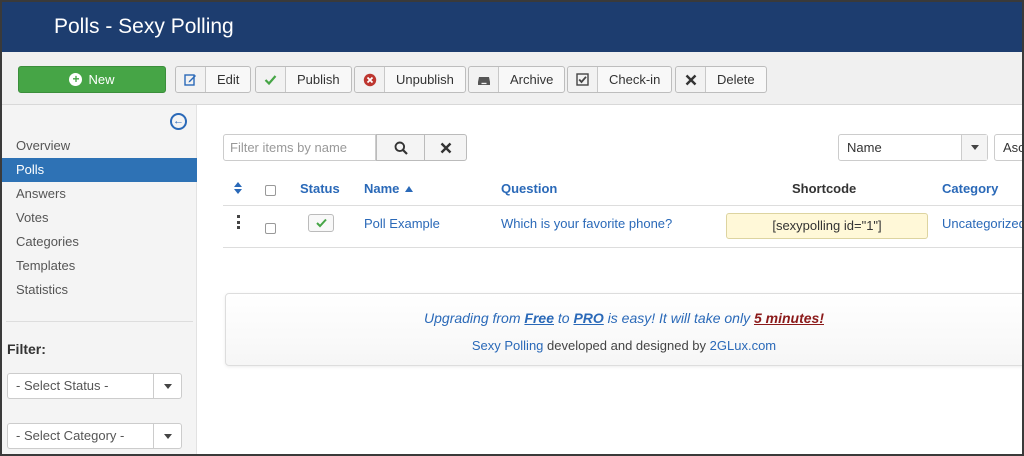 The height and width of the screenshot is (456, 1024). I want to click on edit-button: Edit, so click(213, 79).